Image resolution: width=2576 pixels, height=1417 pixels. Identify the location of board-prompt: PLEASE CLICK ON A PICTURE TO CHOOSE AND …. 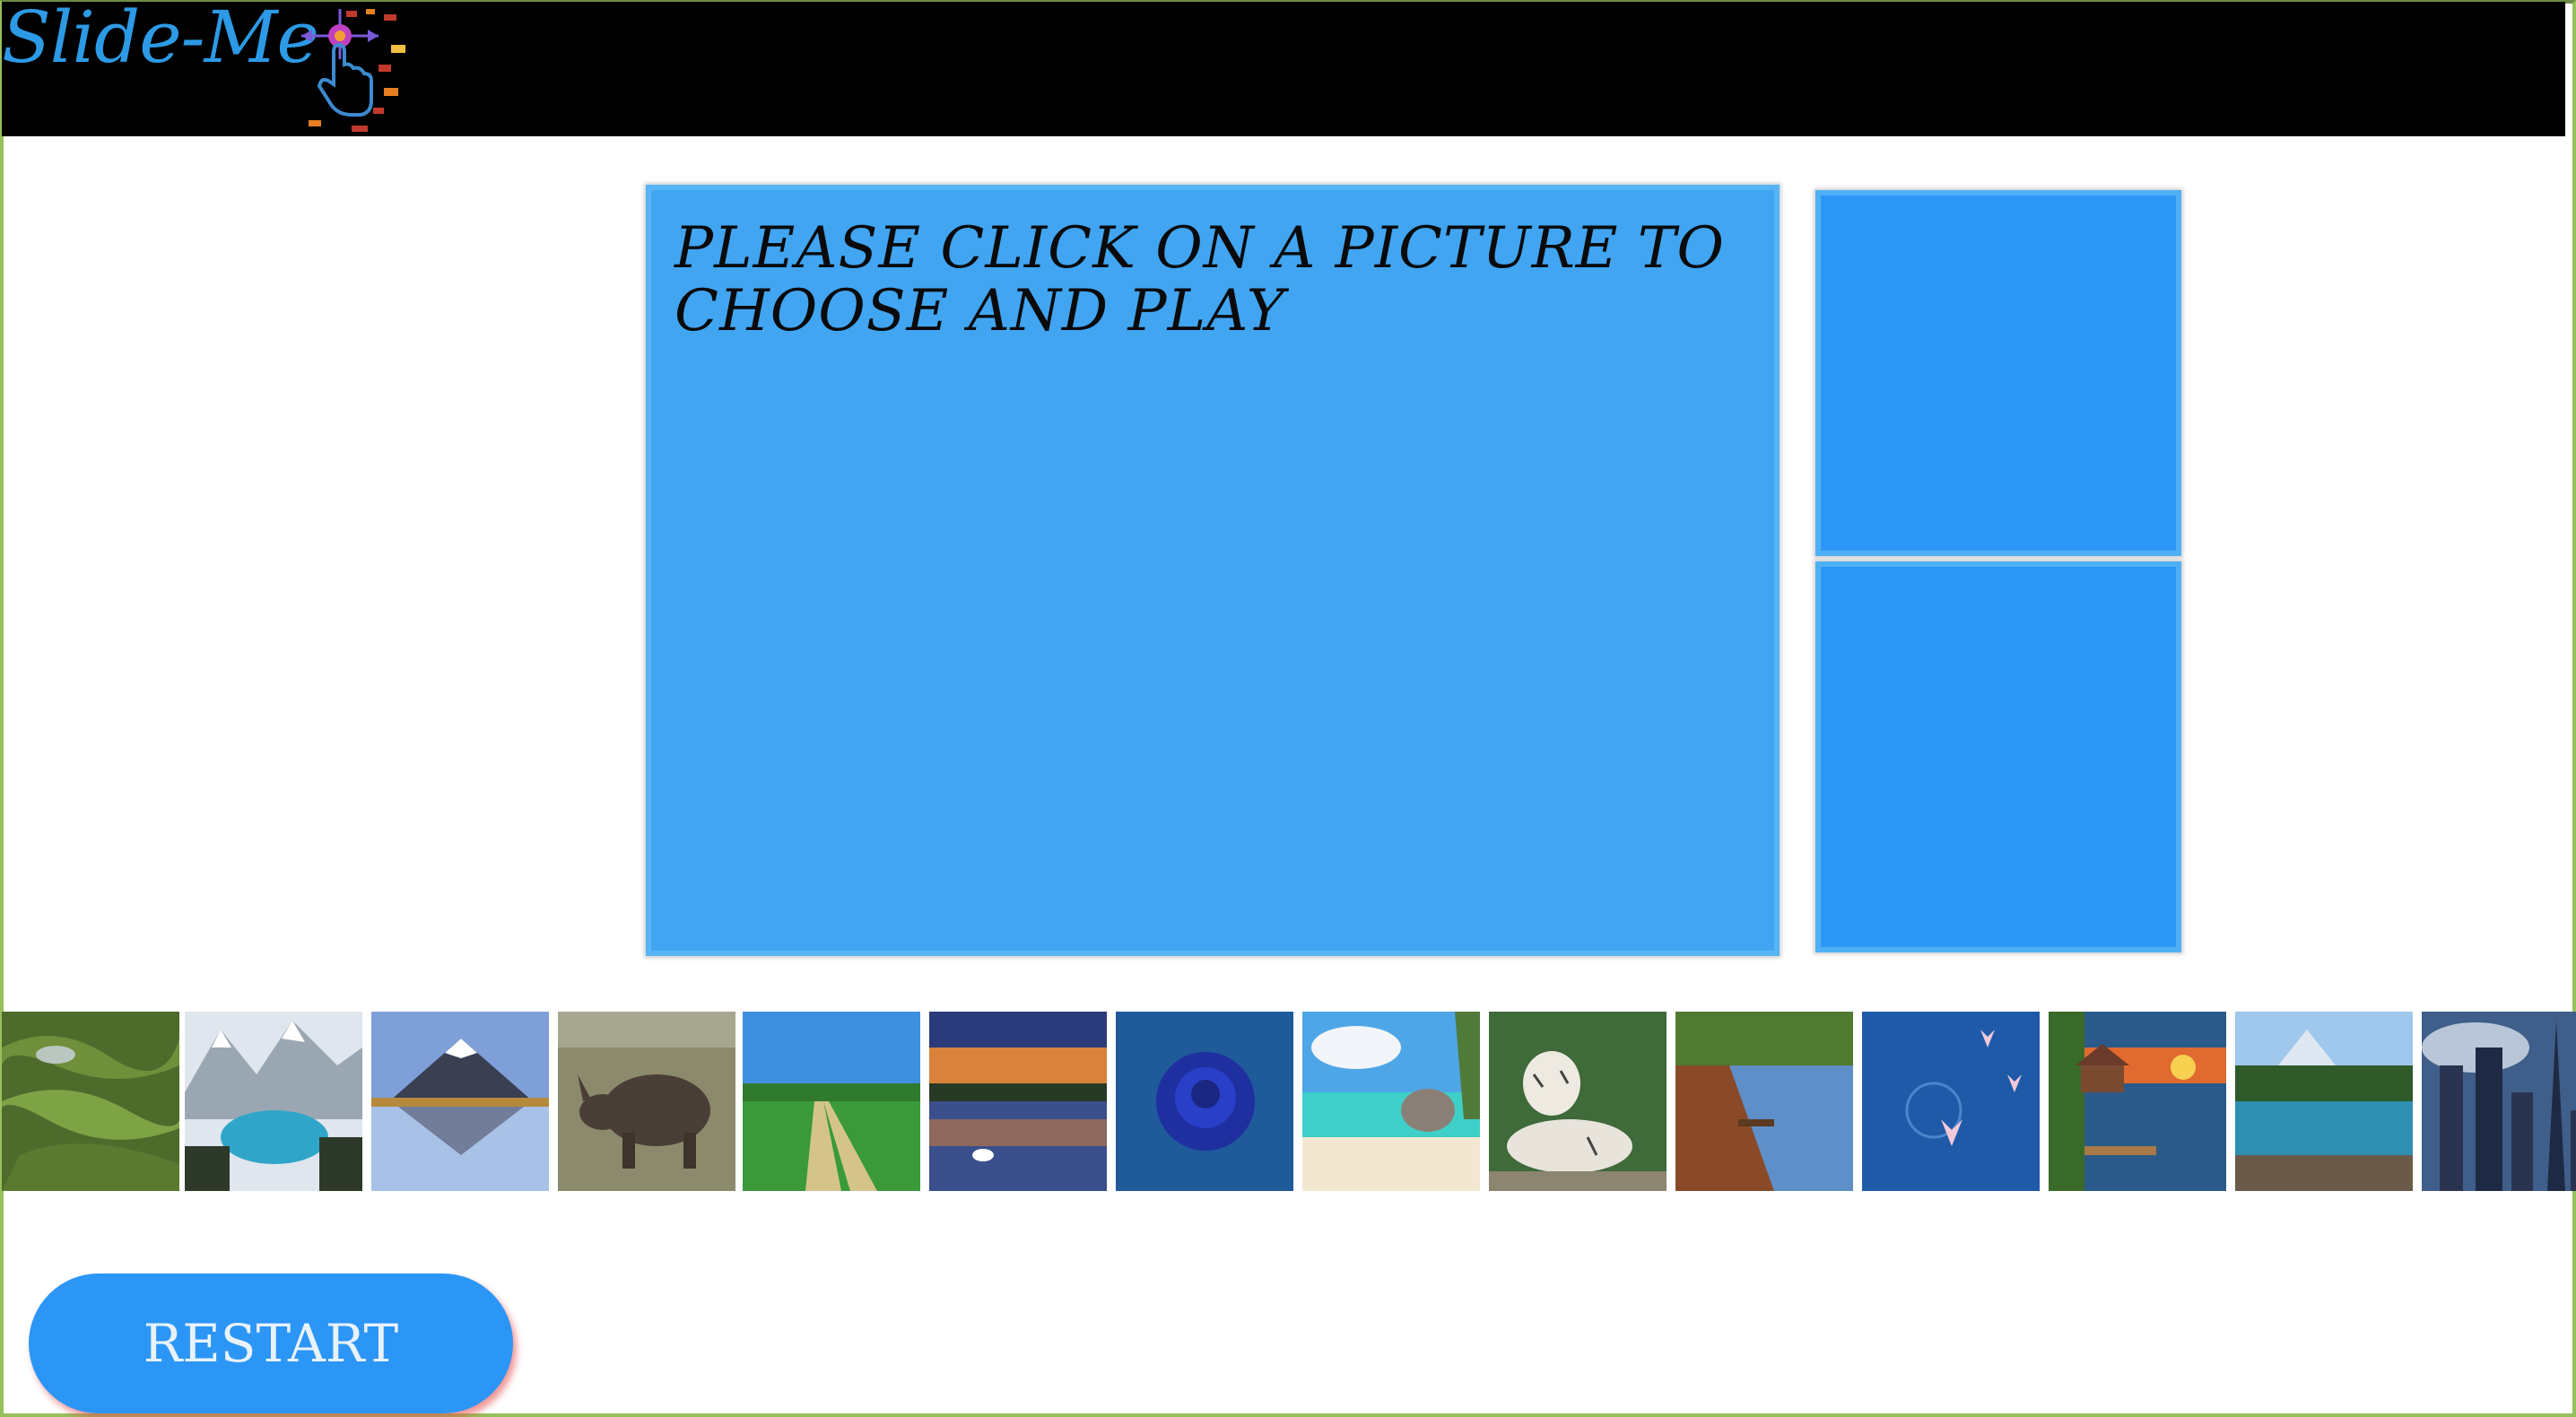
(1199, 279).